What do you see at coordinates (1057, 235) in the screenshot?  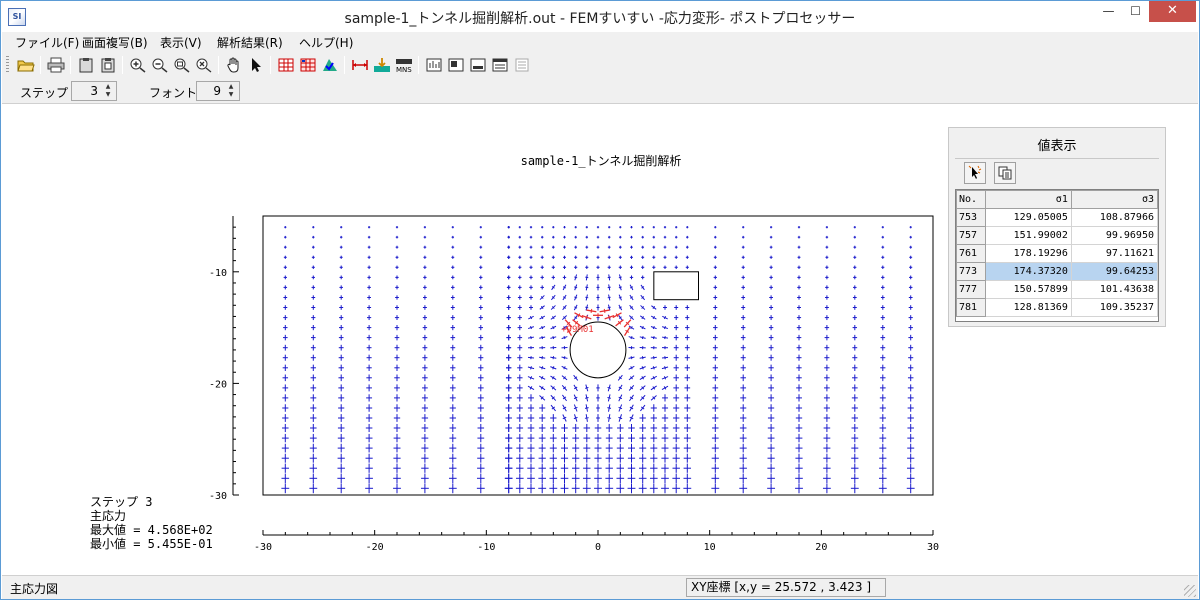 I see `table-row: 757 151.99002 99.96950` at bounding box center [1057, 235].